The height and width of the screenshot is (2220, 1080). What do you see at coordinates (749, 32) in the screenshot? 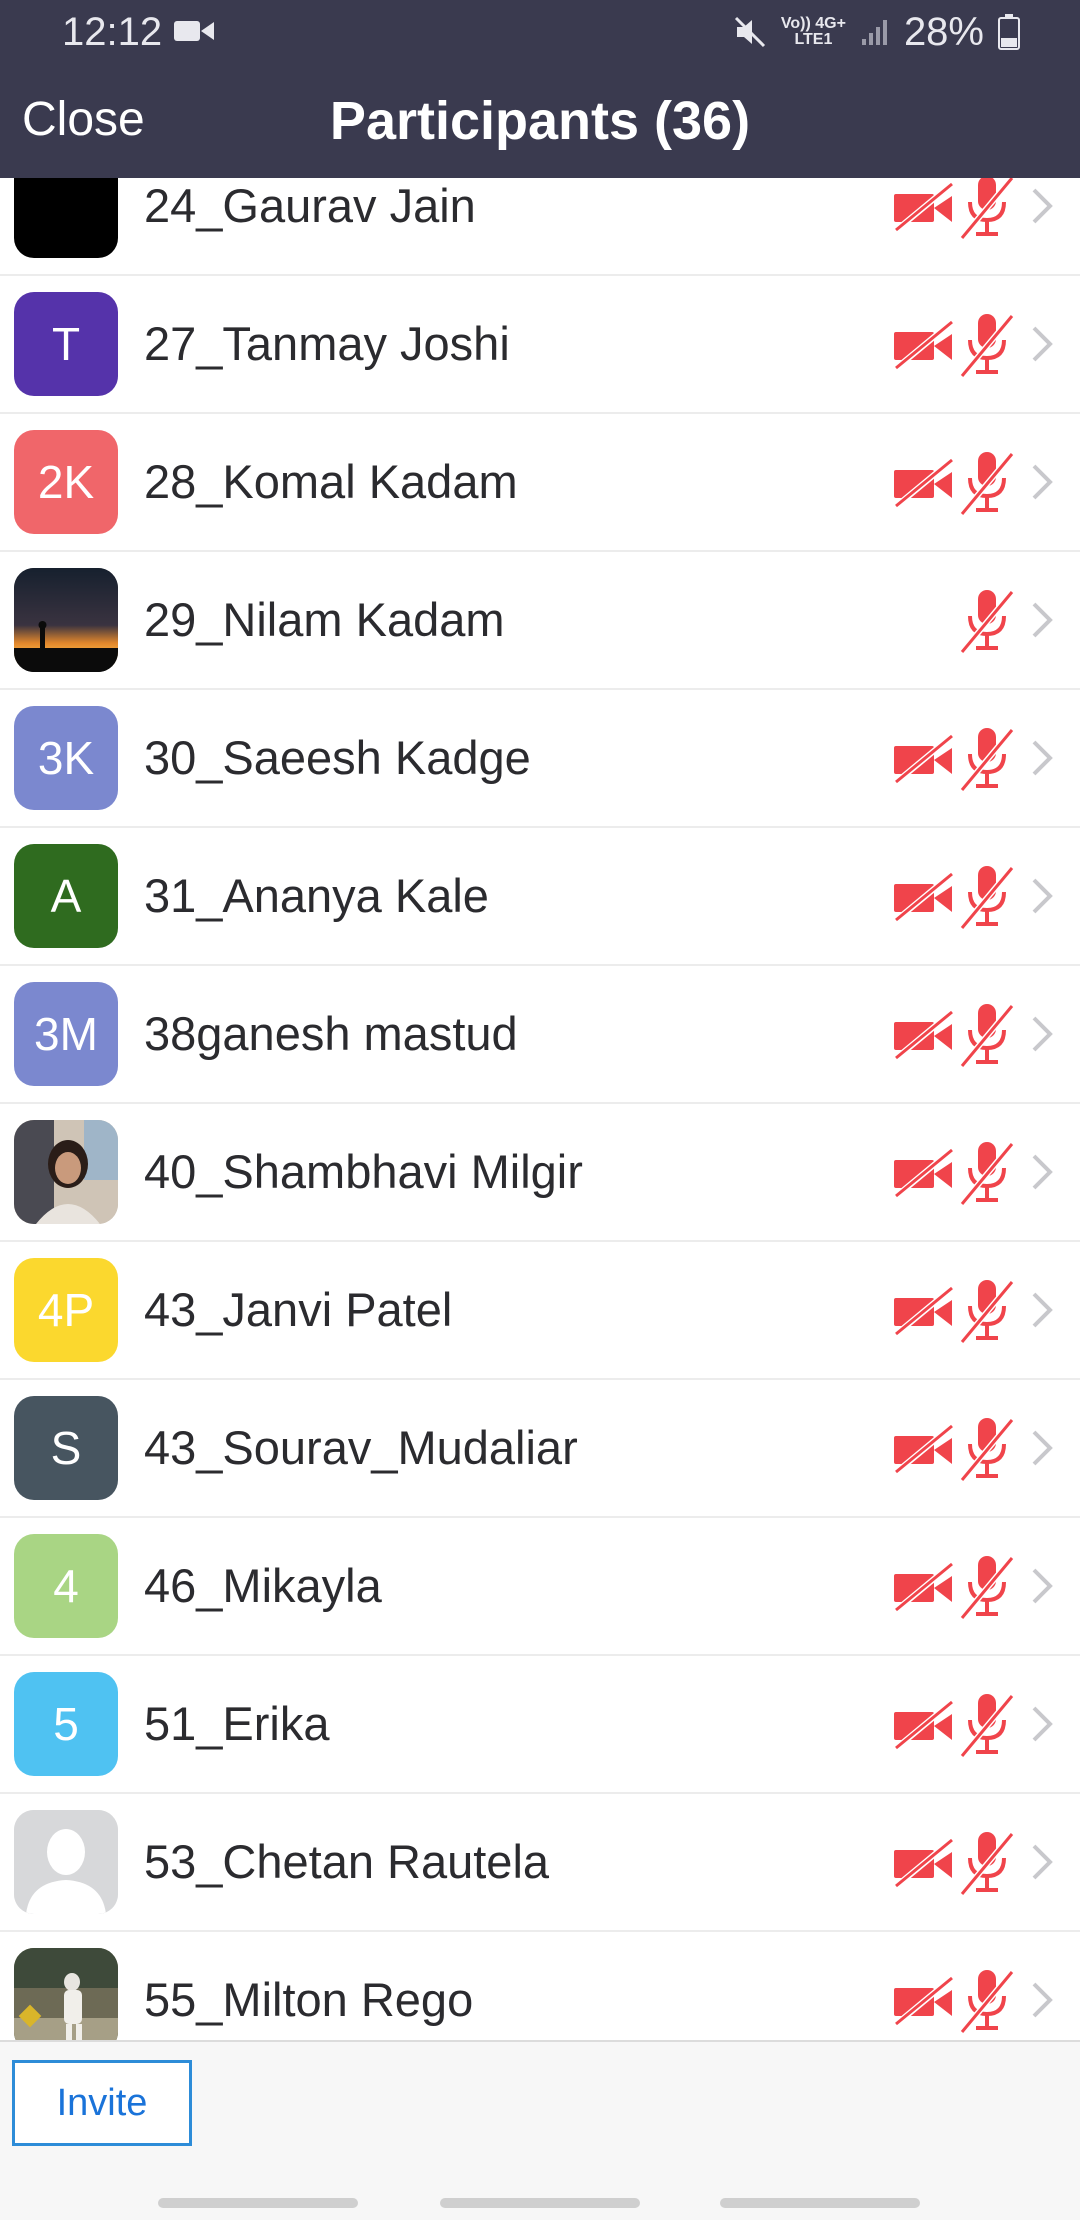
I see `mute-icon` at bounding box center [749, 32].